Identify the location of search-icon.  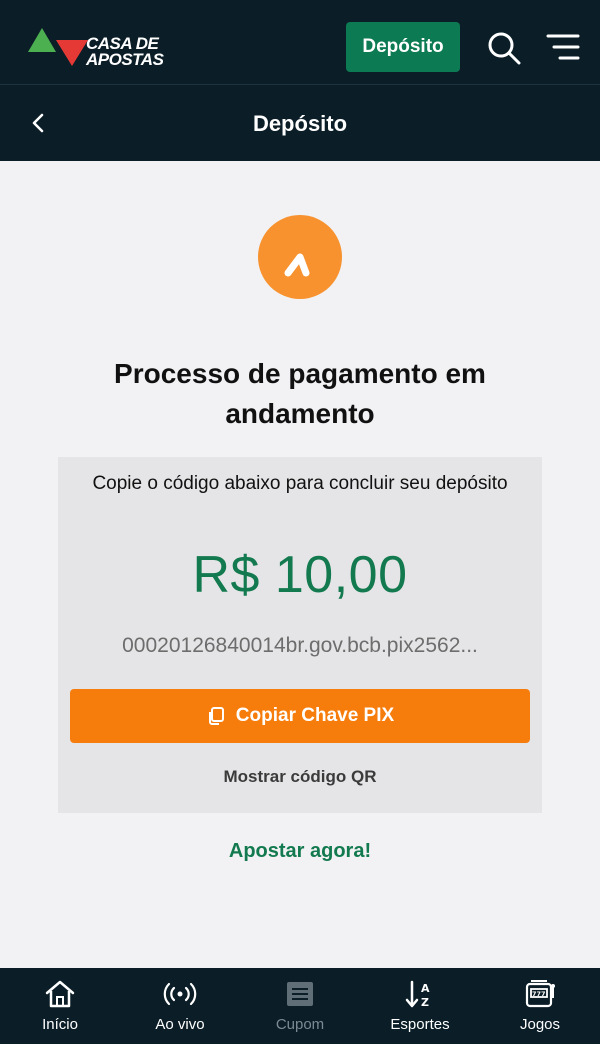
(504, 48).